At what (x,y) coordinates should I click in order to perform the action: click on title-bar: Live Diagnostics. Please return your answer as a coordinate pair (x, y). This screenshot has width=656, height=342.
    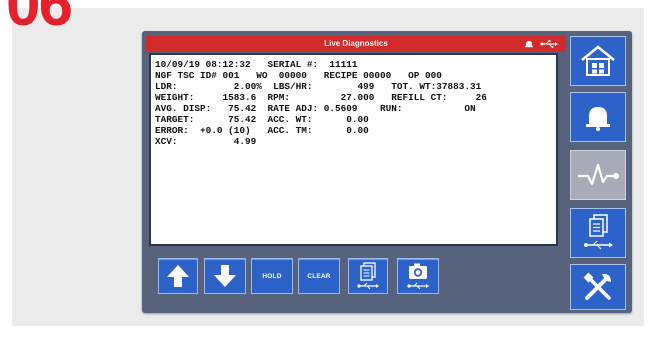
    Looking at the image, I should click on (356, 44).